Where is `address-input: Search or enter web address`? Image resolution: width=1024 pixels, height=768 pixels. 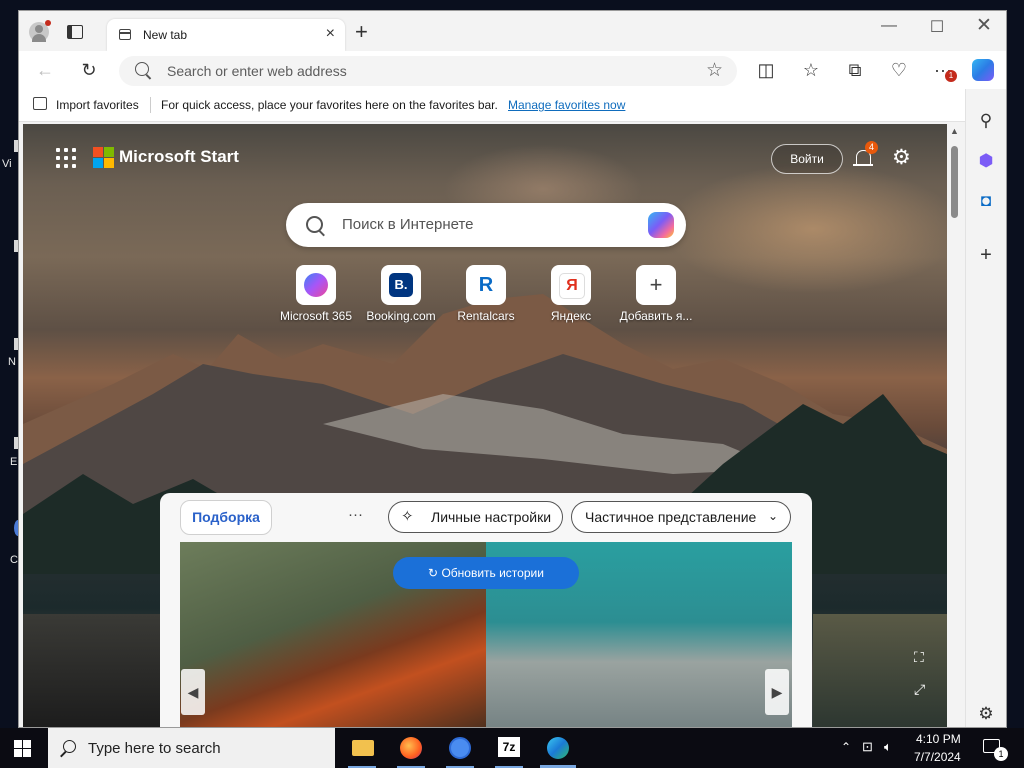 address-input: Search or enter web address is located at coordinates (257, 71).